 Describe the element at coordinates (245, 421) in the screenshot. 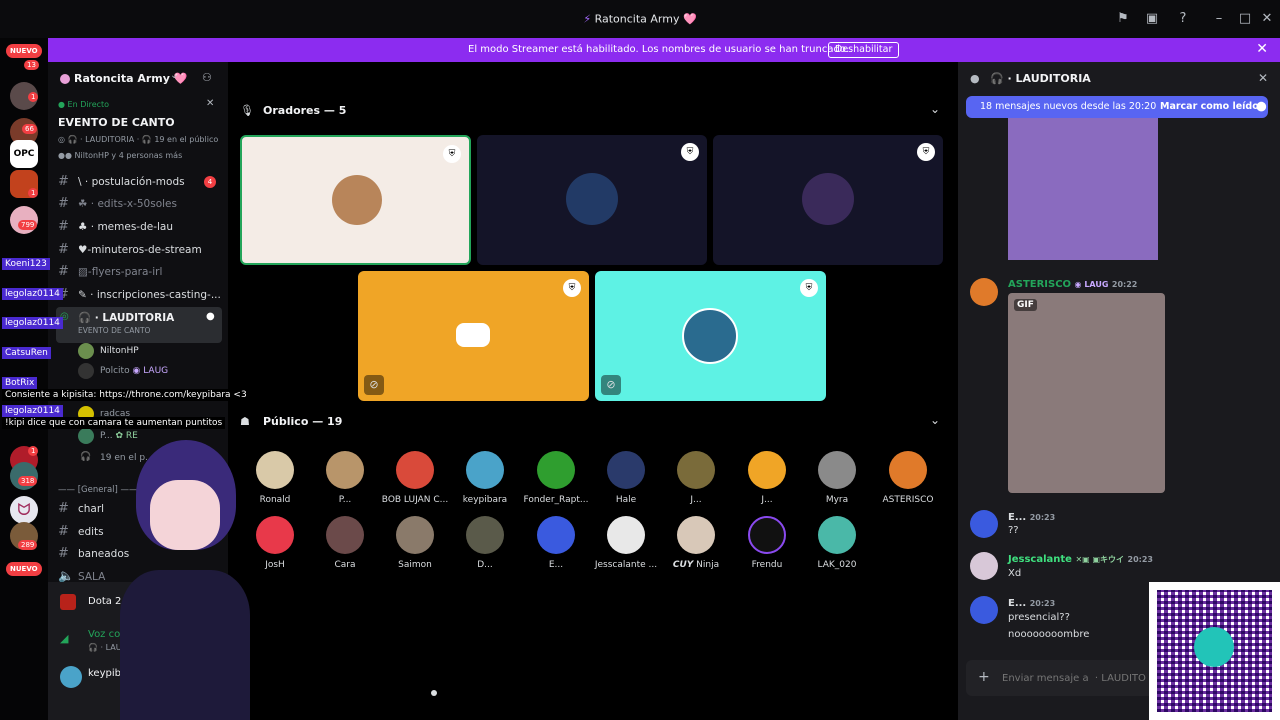

I see `audience-icon: ☗` at that location.